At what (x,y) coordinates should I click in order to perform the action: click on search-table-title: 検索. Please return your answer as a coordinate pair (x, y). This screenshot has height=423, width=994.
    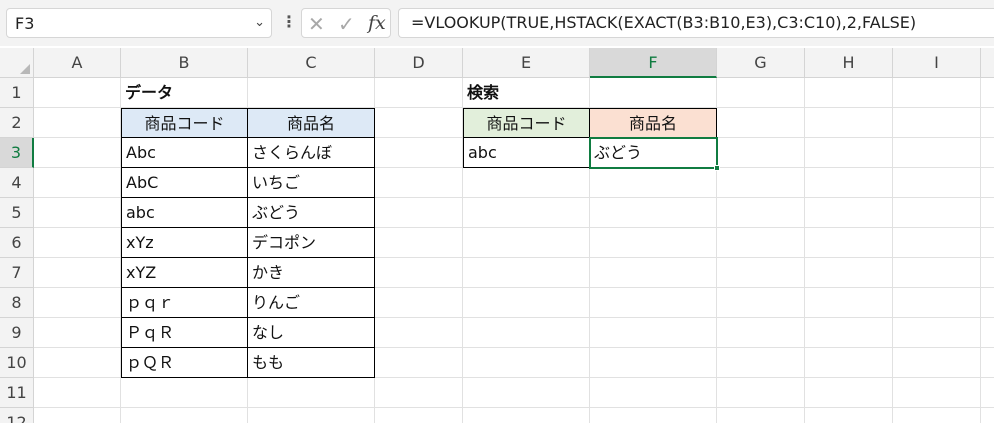
    Looking at the image, I should click on (526, 93).